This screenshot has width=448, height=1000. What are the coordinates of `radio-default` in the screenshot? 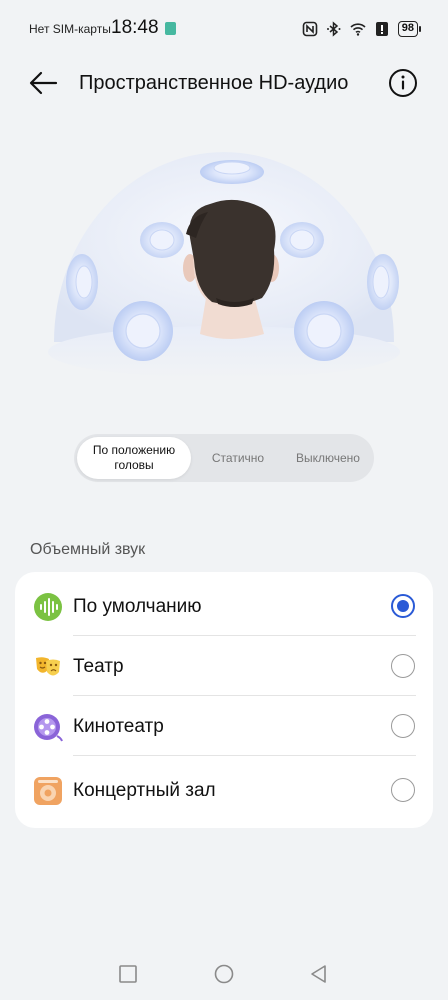 It's located at (403, 606).